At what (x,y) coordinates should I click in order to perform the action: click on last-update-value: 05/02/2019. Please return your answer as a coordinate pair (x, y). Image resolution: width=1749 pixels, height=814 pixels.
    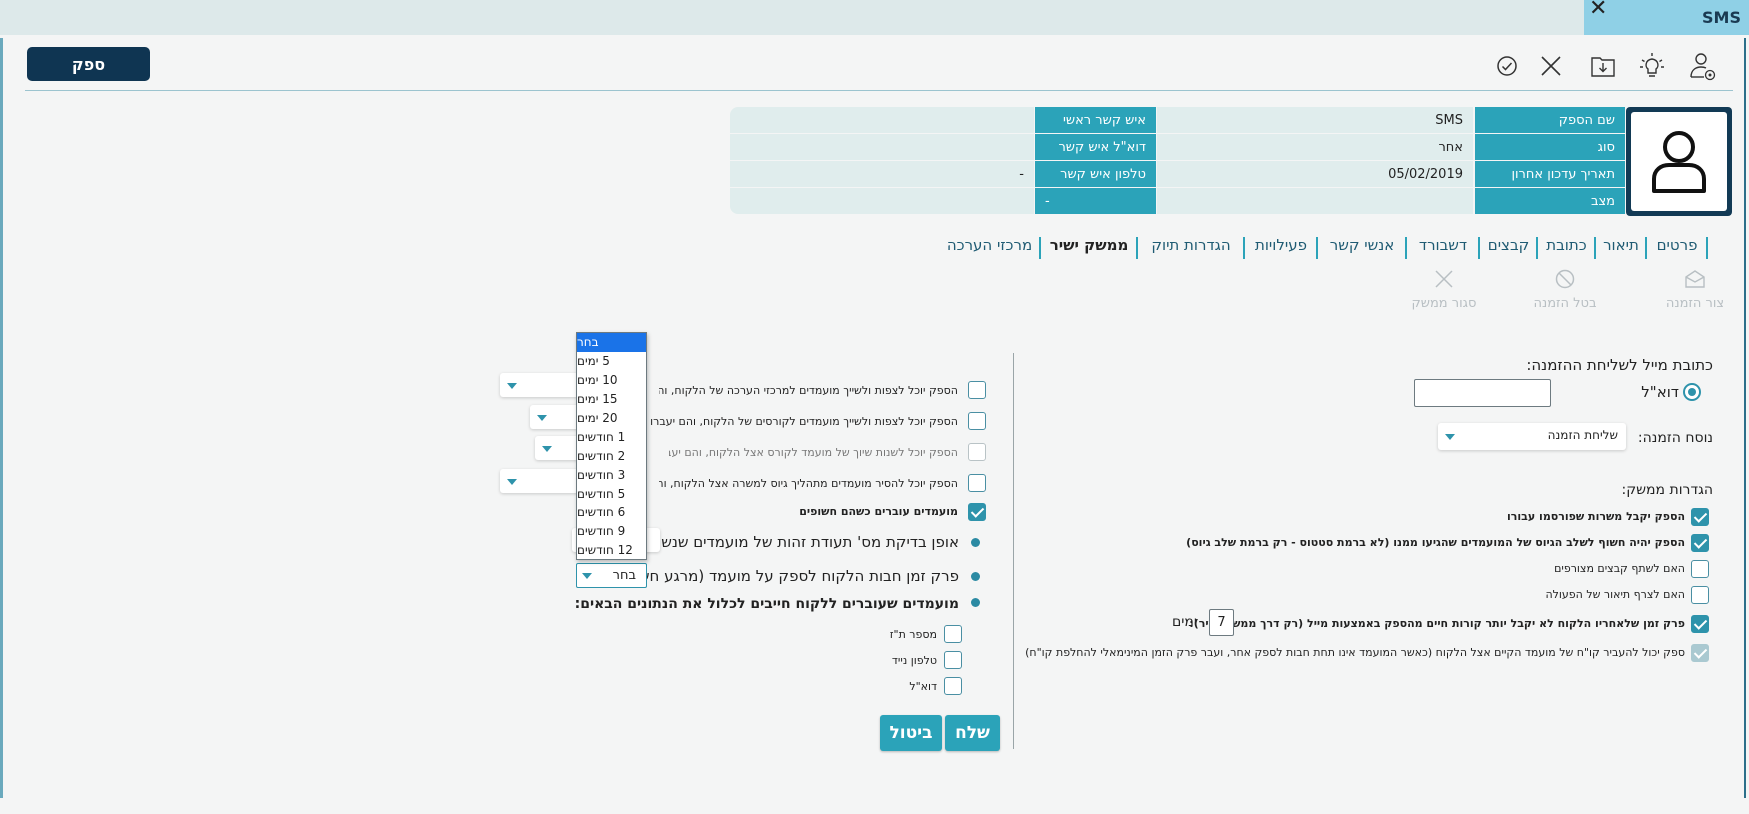
    Looking at the image, I should click on (1315, 174).